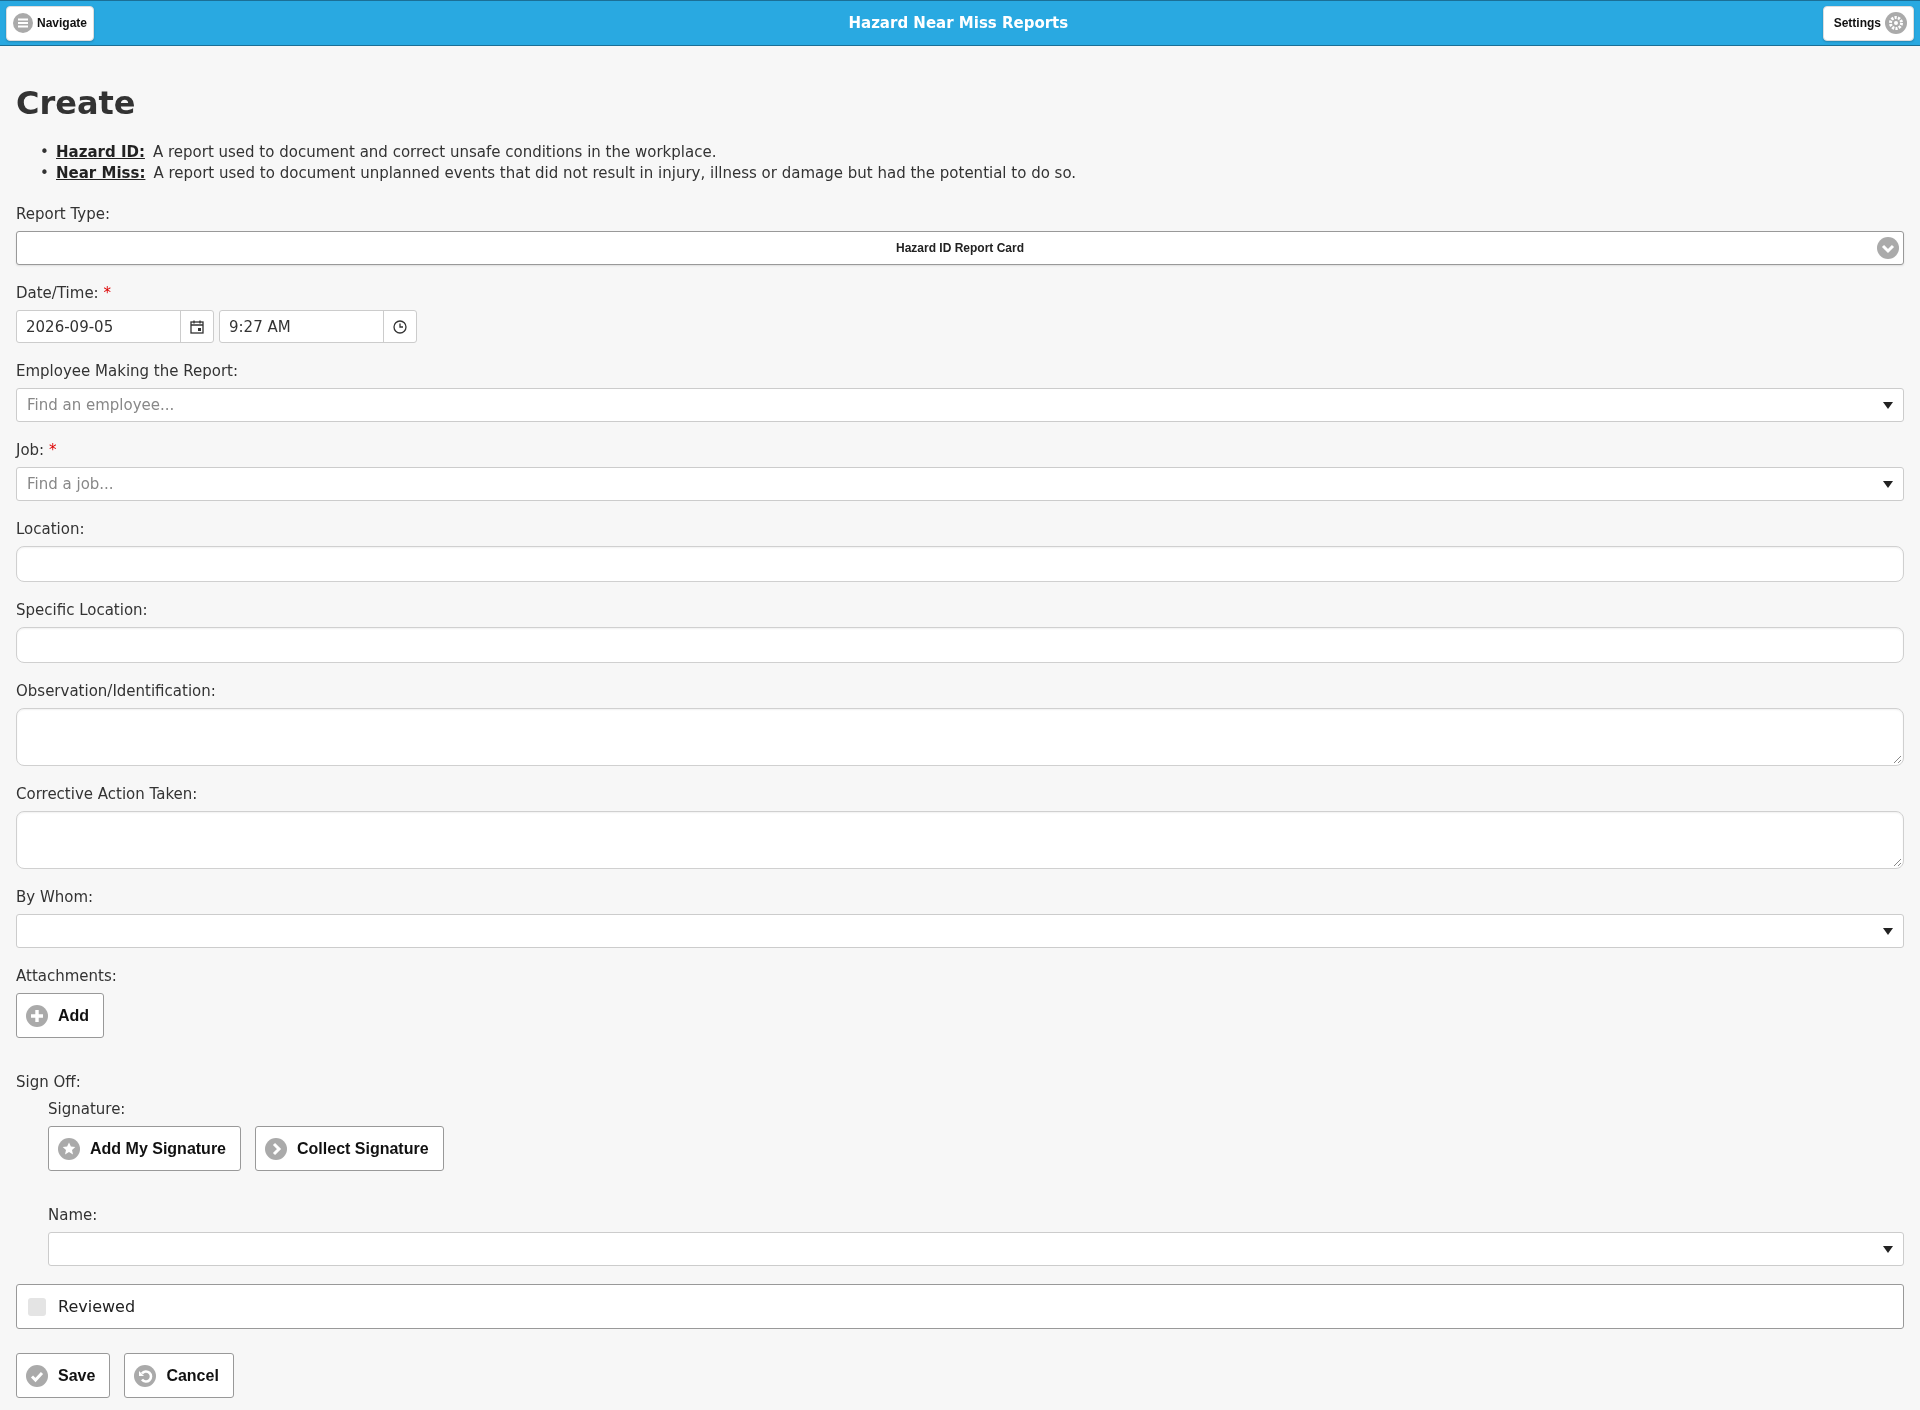  I want to click on page-title: Create, so click(76, 103).